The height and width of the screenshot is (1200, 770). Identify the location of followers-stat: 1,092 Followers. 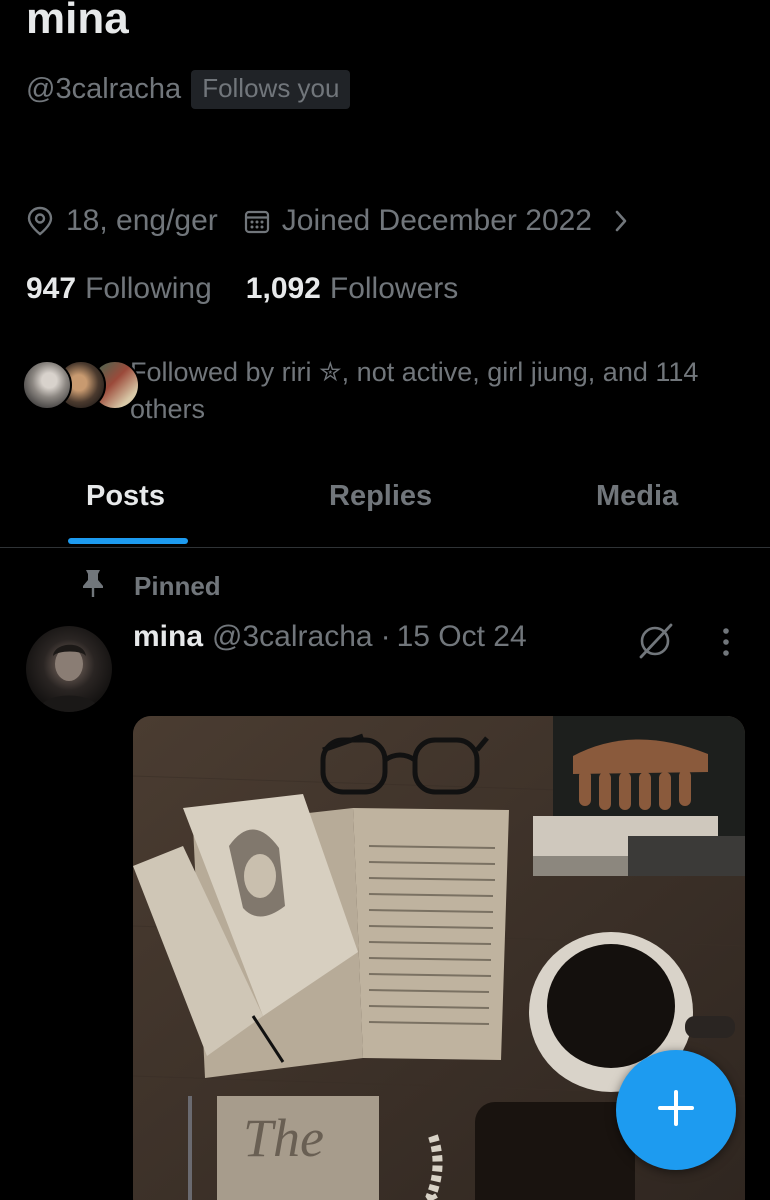
(352, 289).